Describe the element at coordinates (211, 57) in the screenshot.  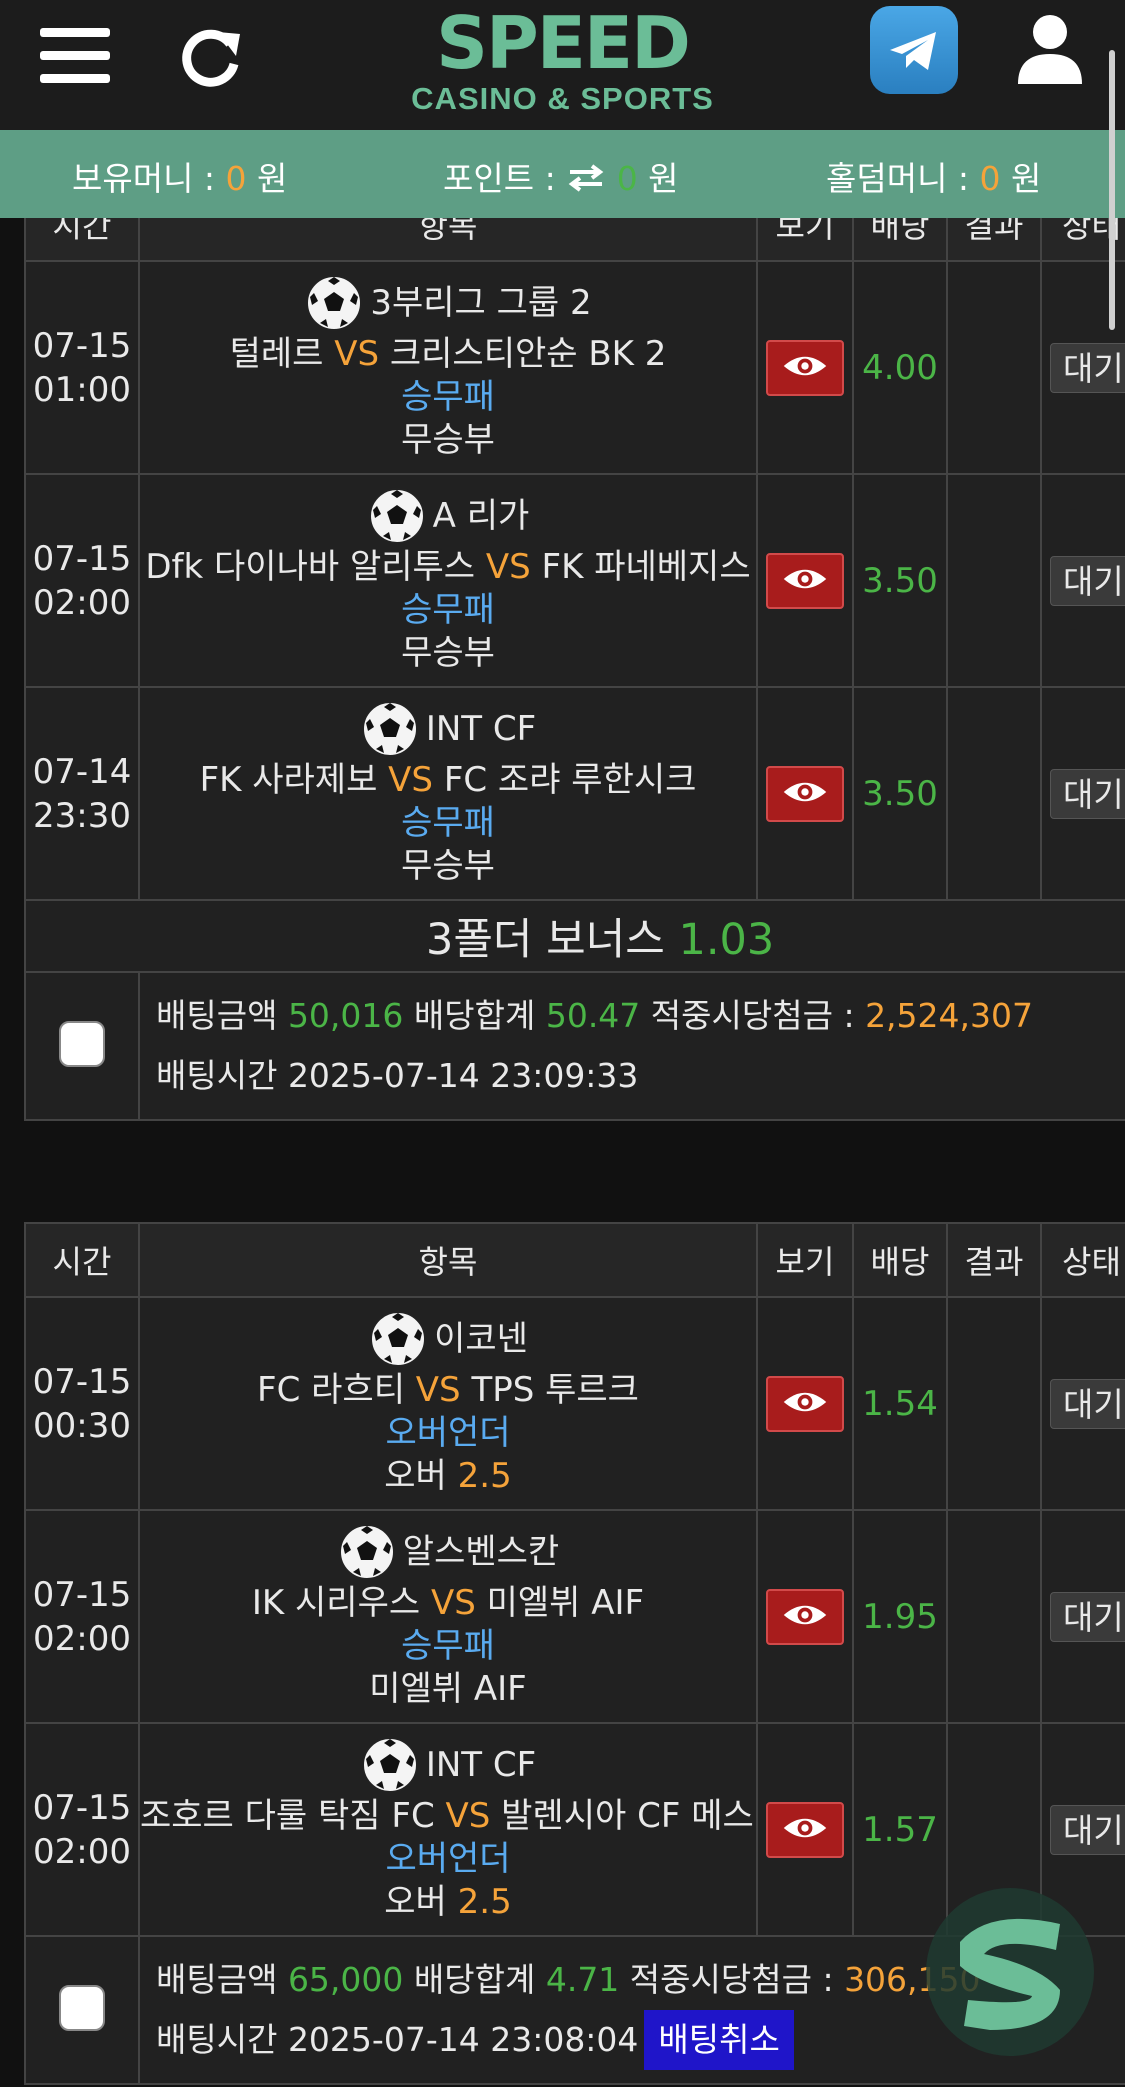
I see `refresh-icon` at that location.